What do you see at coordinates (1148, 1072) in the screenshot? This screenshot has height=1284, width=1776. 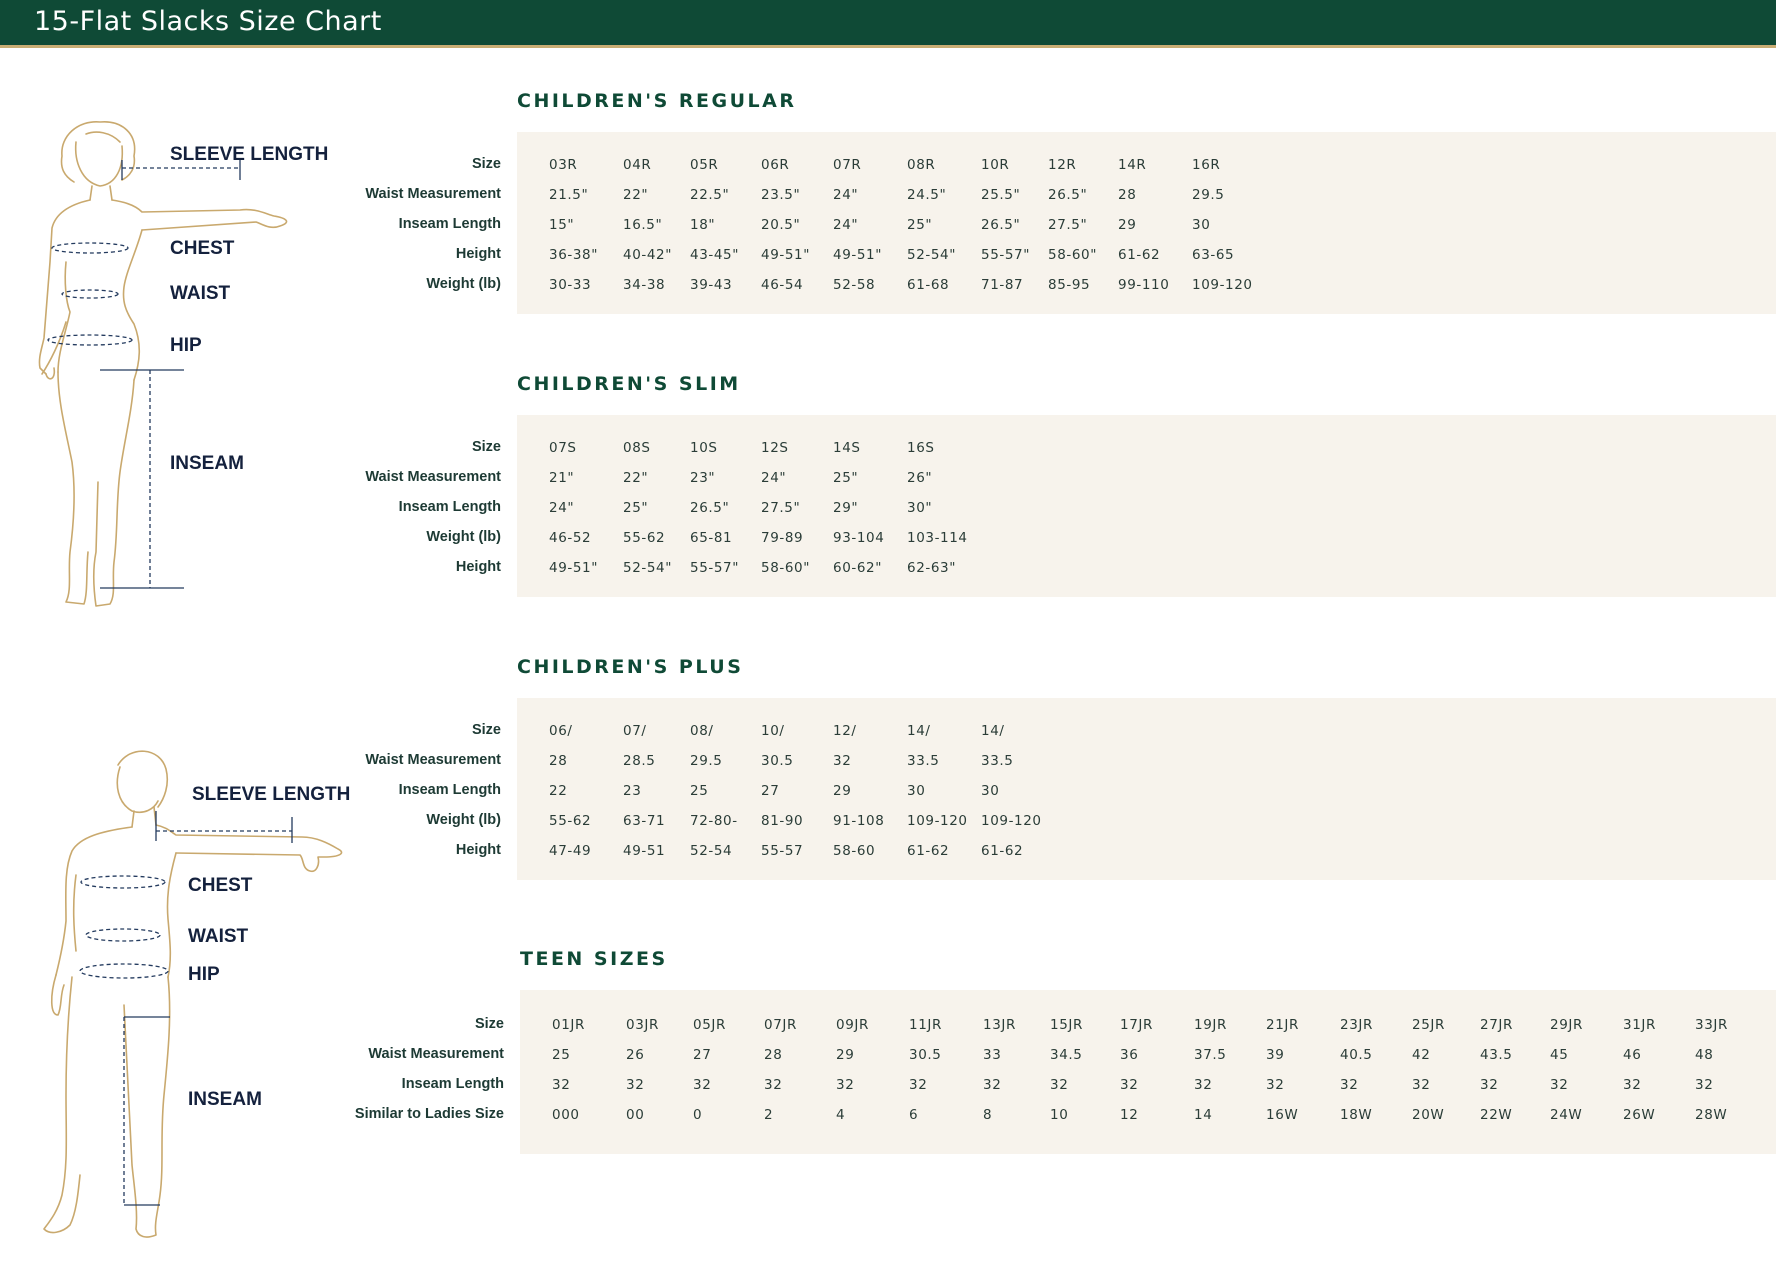 I see `panel-teen-sizes` at bounding box center [1148, 1072].